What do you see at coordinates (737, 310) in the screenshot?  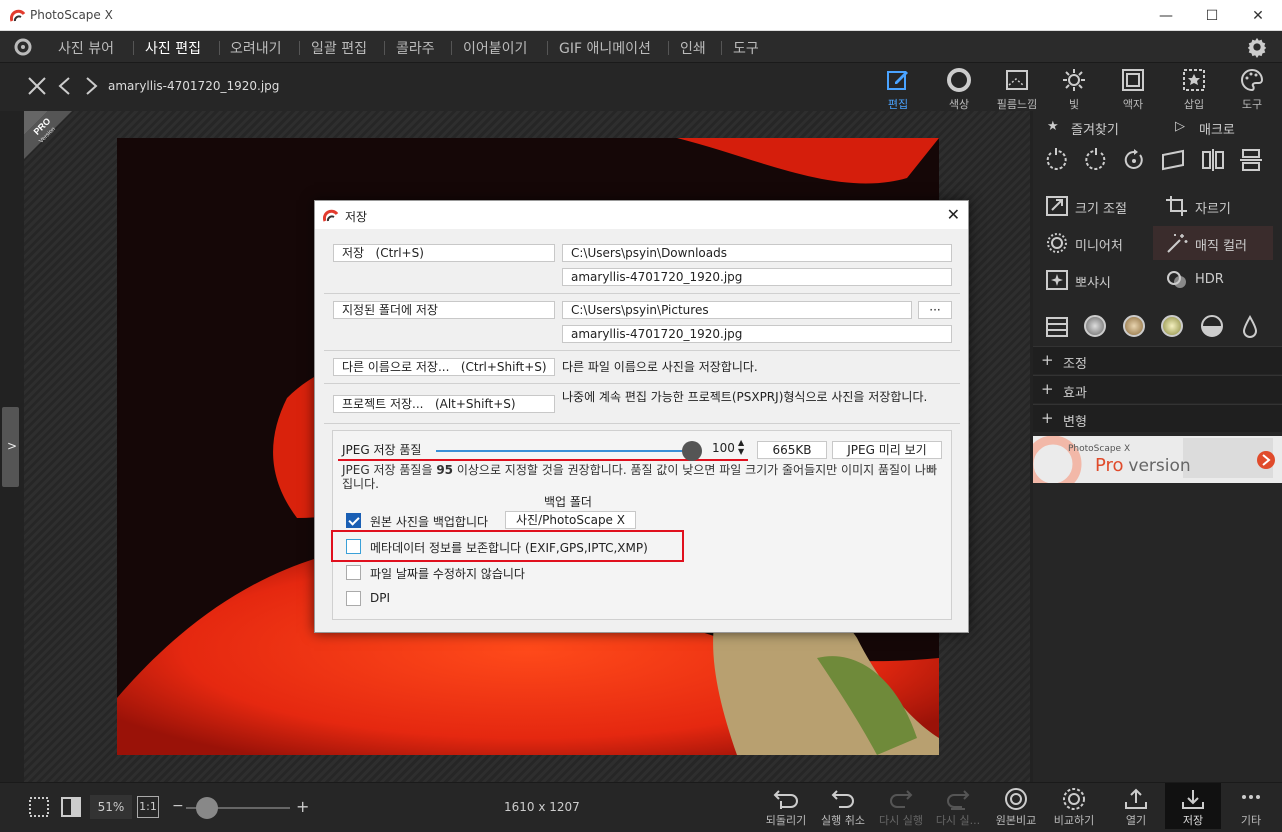 I see `folder-path-field: C:\Users\psyin\Pictures` at bounding box center [737, 310].